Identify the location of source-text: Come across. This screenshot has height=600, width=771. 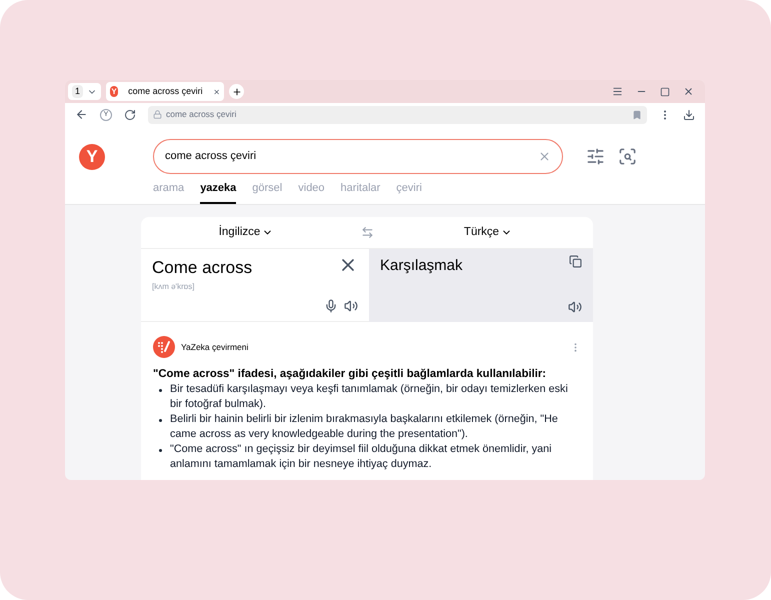
(203, 268).